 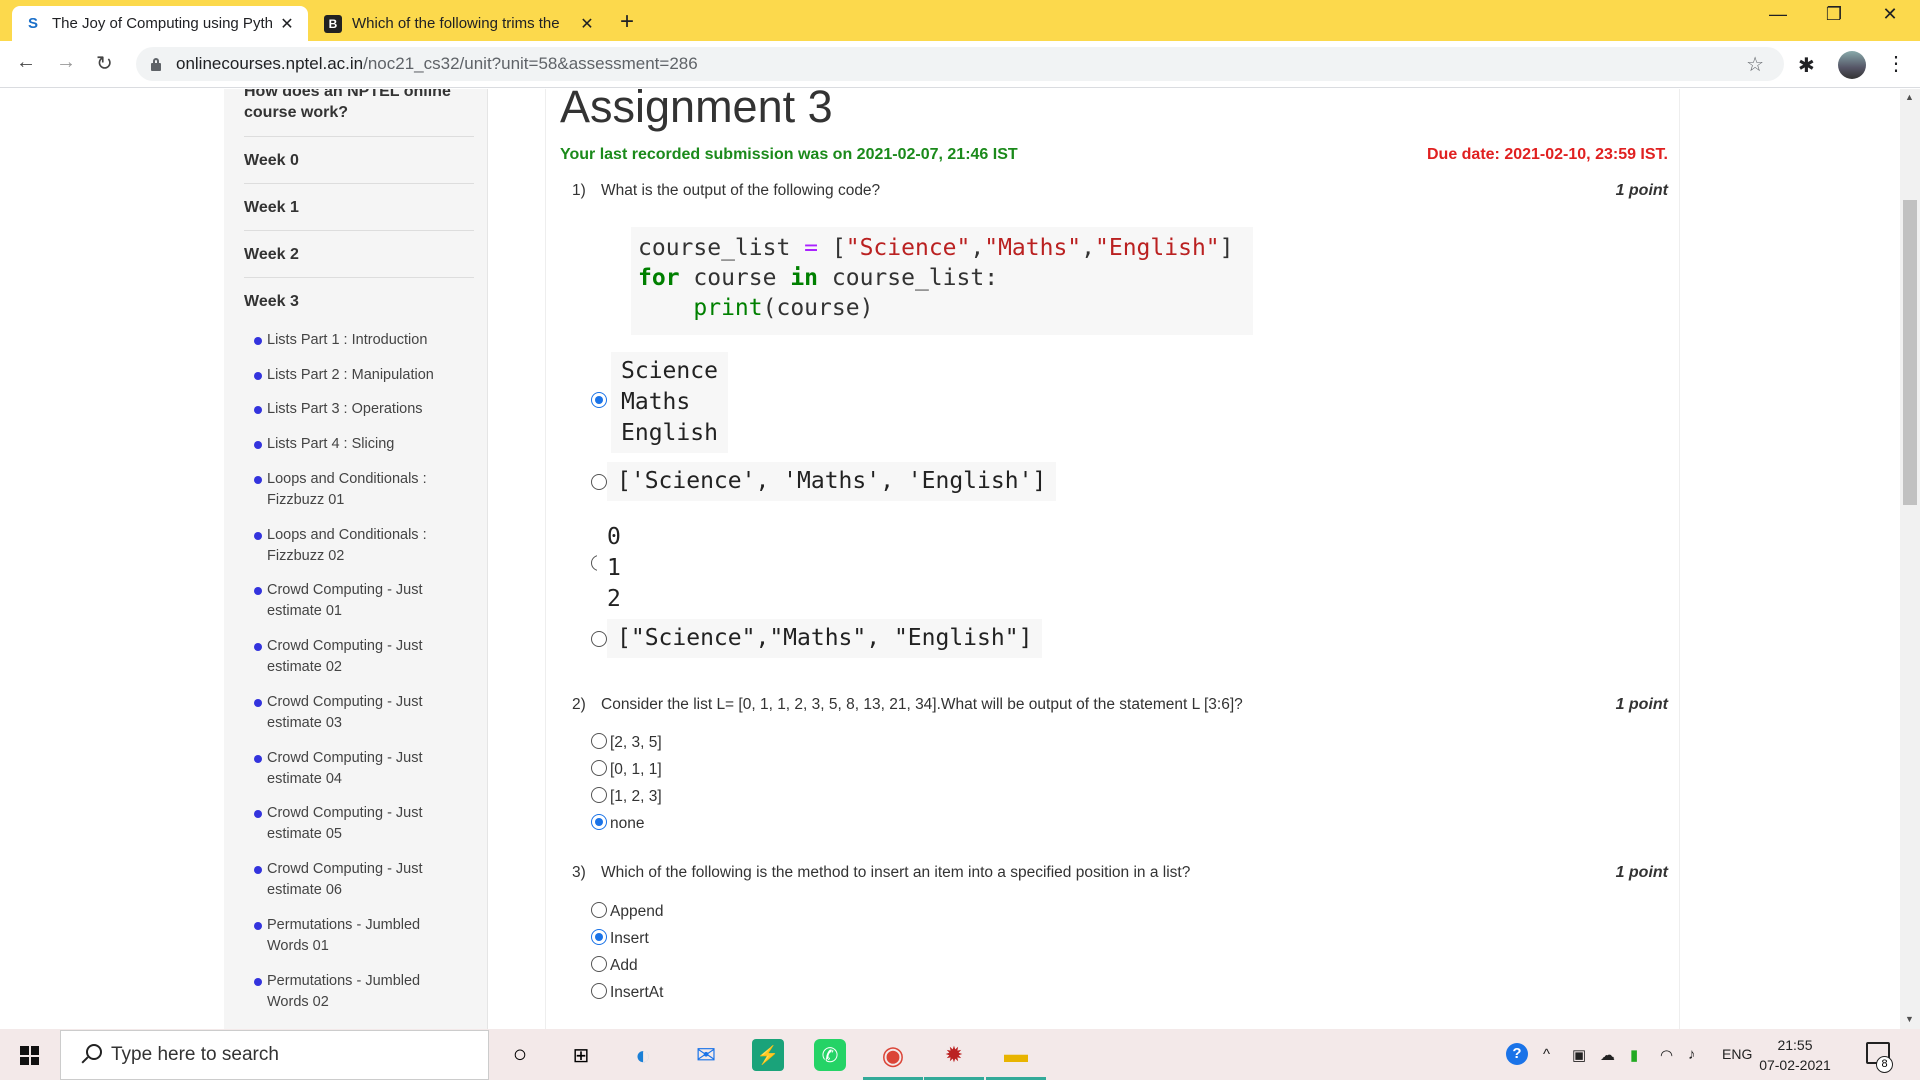 What do you see at coordinates (359, 208) in the screenshot?
I see `sidebar-week-1: Week 1` at bounding box center [359, 208].